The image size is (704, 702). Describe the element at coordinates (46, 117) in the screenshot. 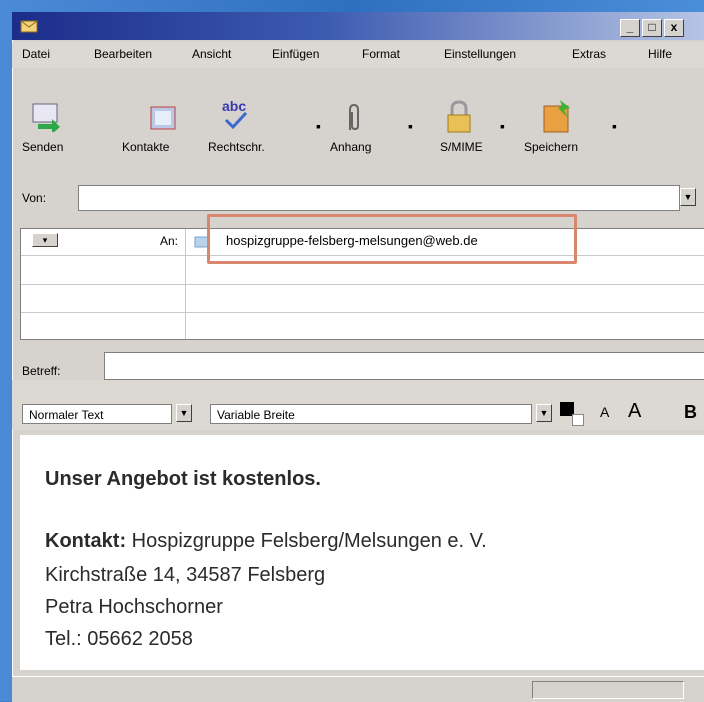

I see `send-icon` at that location.